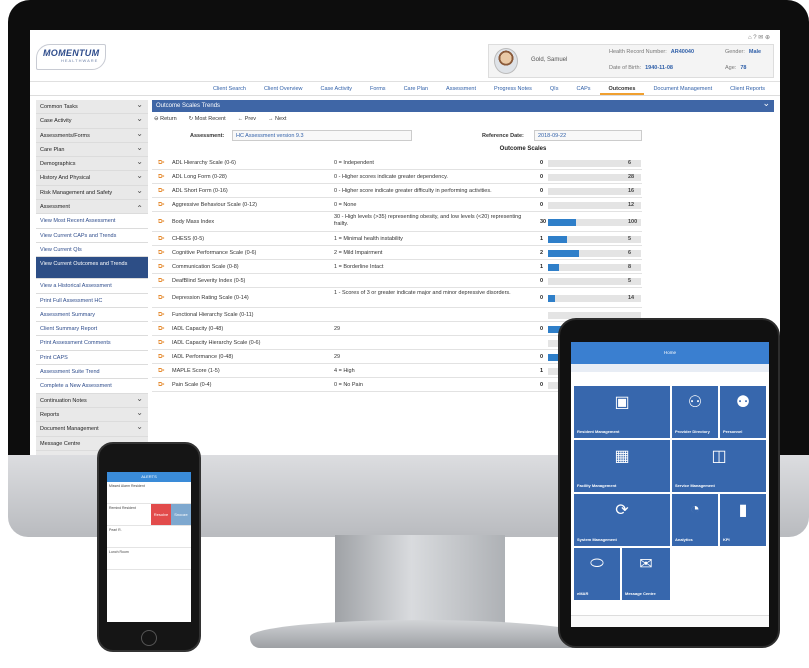 The height and width of the screenshot is (668, 809). Describe the element at coordinates (149, 515) in the screenshot. I see `phone-list-item: Remind Resident Resolve Snooze` at that location.